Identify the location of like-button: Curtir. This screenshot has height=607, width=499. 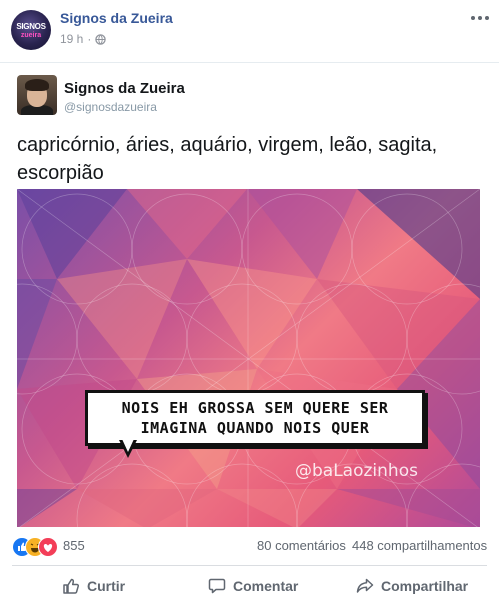
(93, 586).